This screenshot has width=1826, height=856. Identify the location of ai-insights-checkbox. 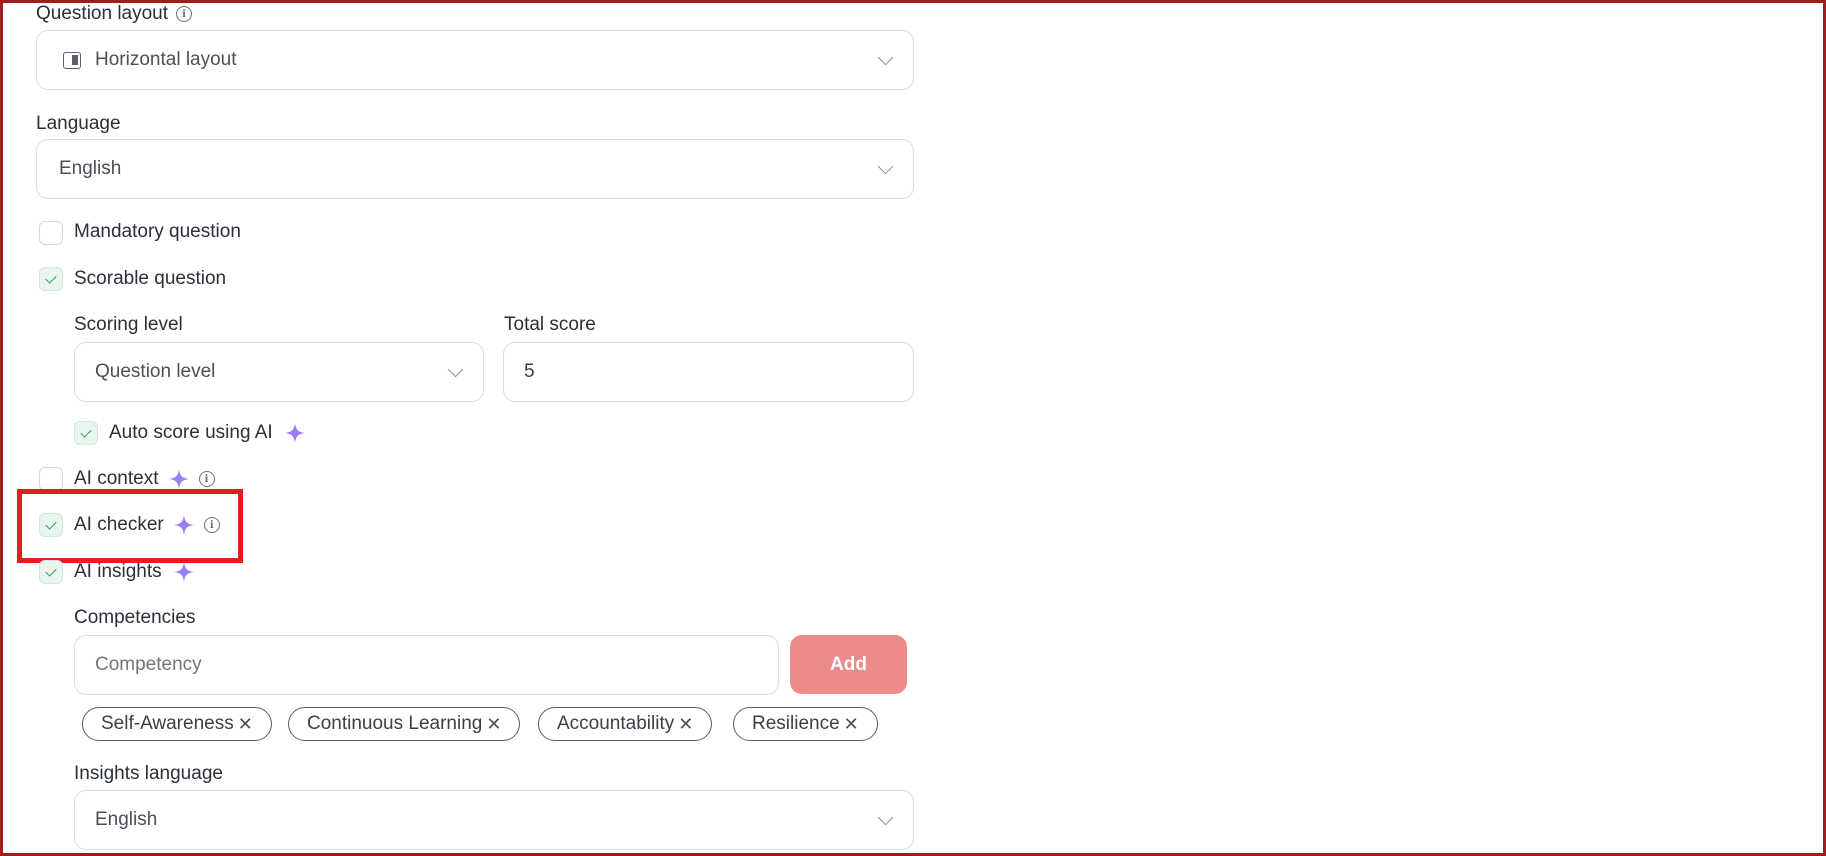
(51, 572).